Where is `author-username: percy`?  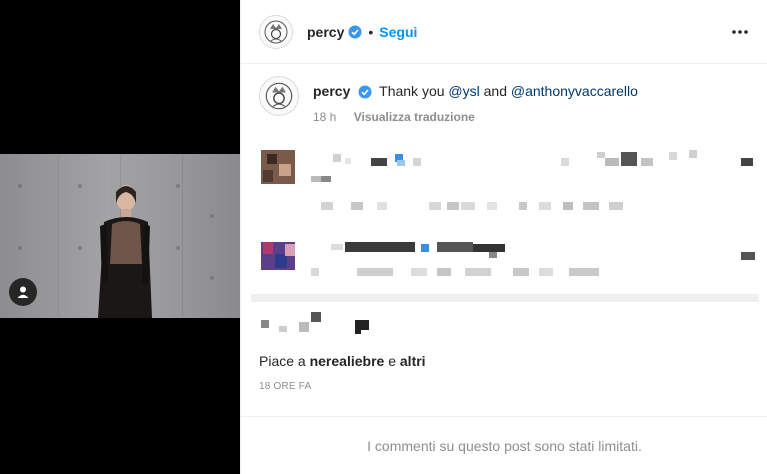
author-username: percy is located at coordinates (325, 32).